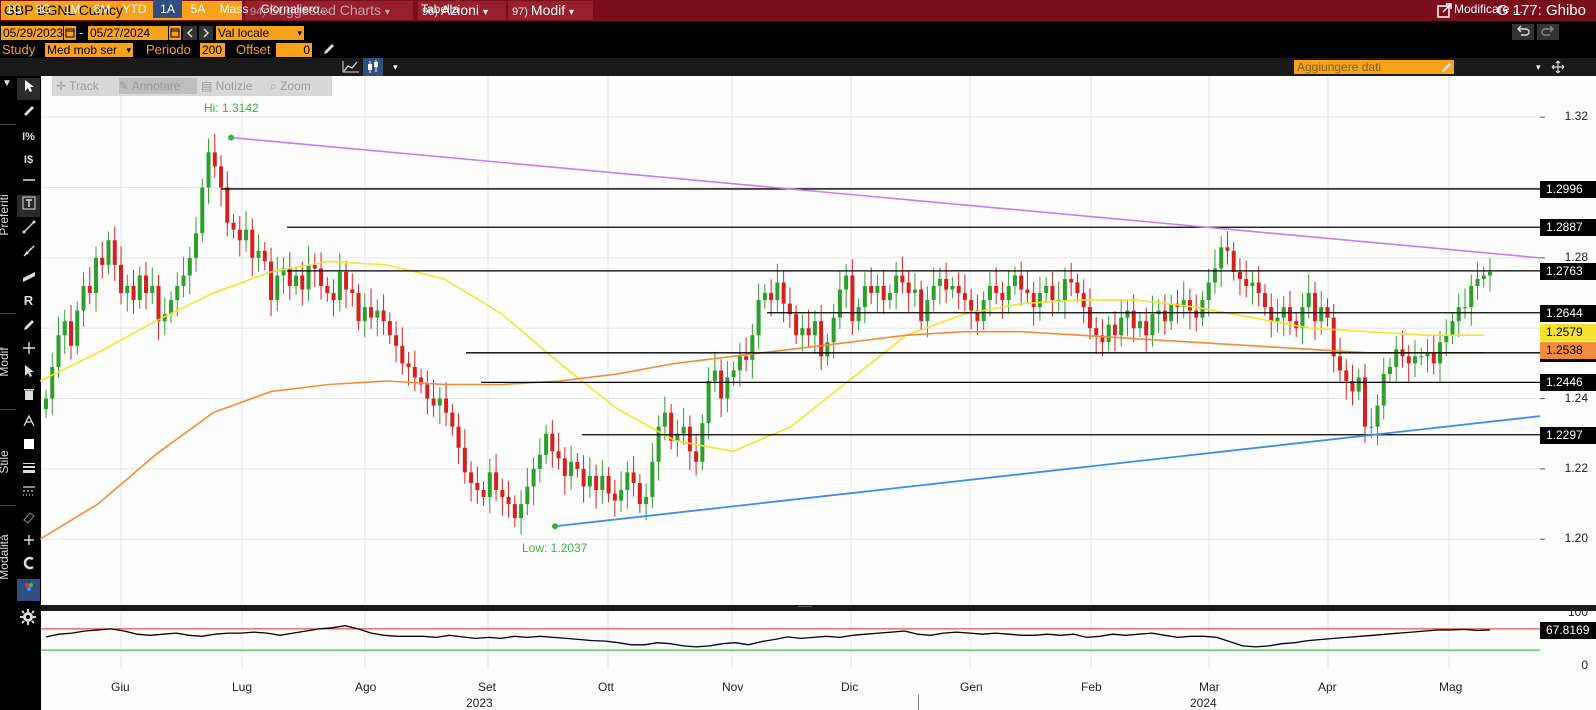 This screenshot has width=1596, height=710. What do you see at coordinates (1568, 228) in the screenshot?
I see `price-level-label: 1.2887` at bounding box center [1568, 228].